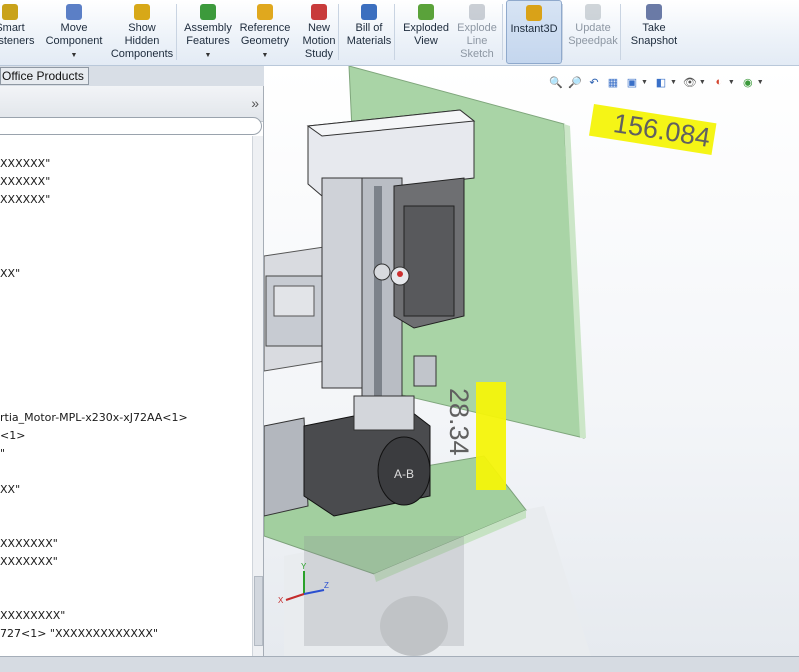 The width and height of the screenshot is (799, 672). Describe the element at coordinates (255, 103) in the screenshot. I see `expand-panel-button: »` at that location.